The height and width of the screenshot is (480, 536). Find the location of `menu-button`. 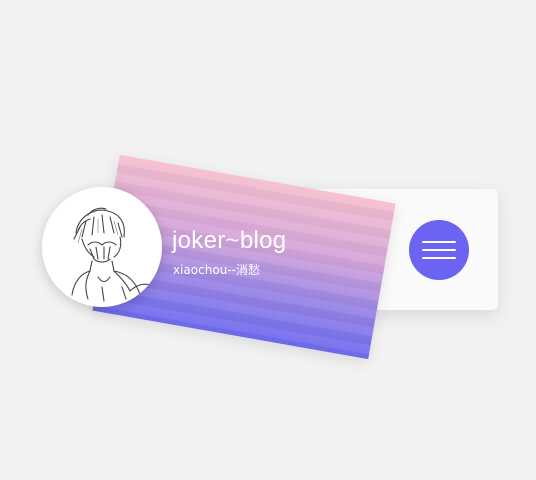

menu-button is located at coordinates (439, 250).